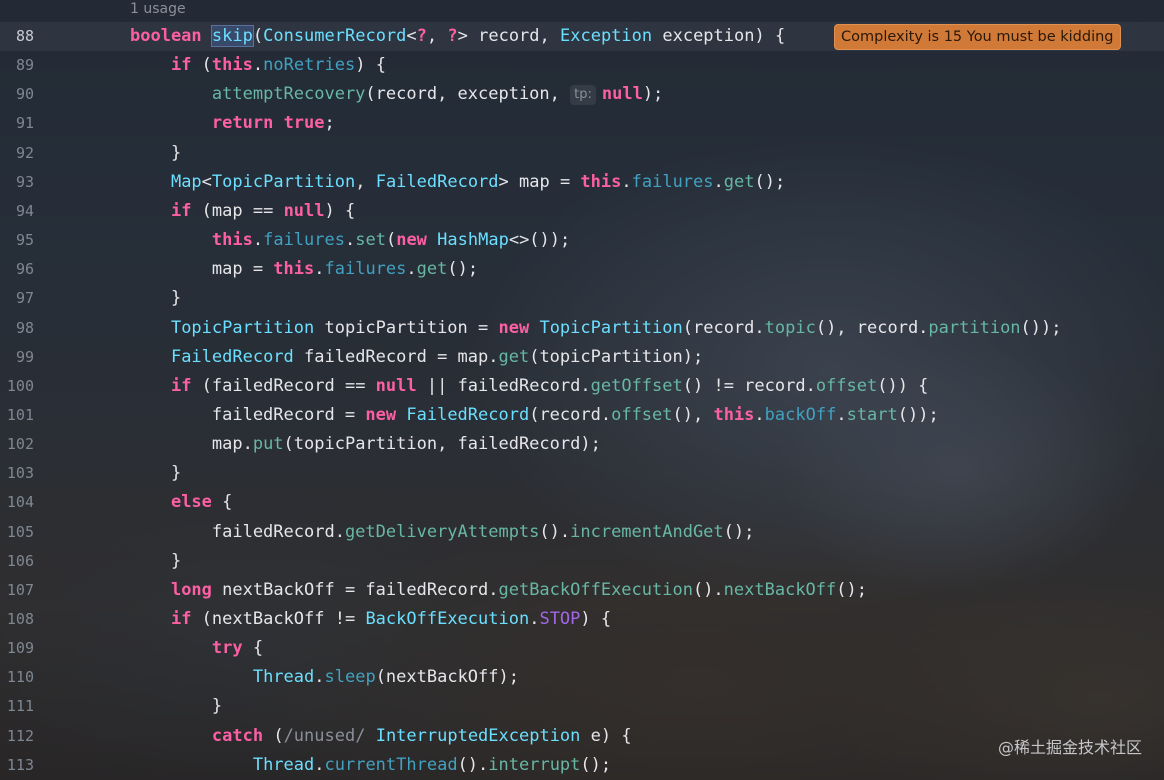  Describe the element at coordinates (17, 590) in the screenshot. I see `line-number: 107` at that location.